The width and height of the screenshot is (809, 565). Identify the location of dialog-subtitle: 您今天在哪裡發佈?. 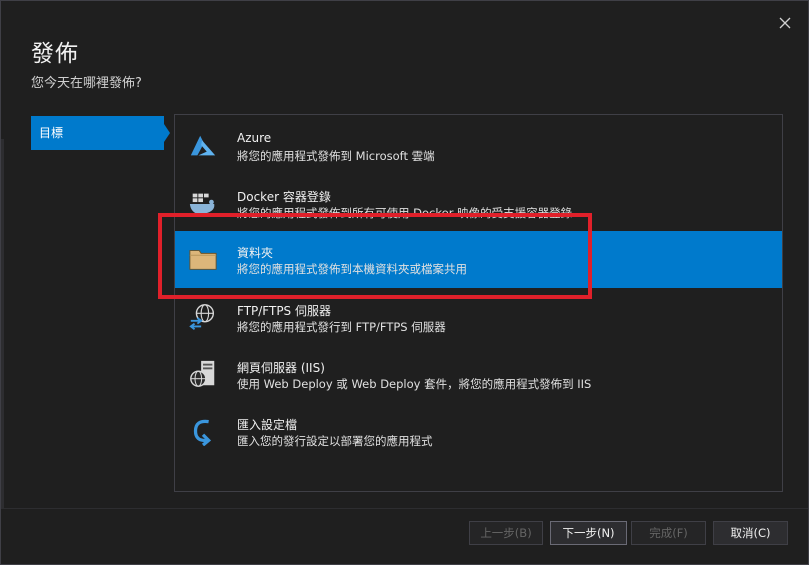
(86, 83).